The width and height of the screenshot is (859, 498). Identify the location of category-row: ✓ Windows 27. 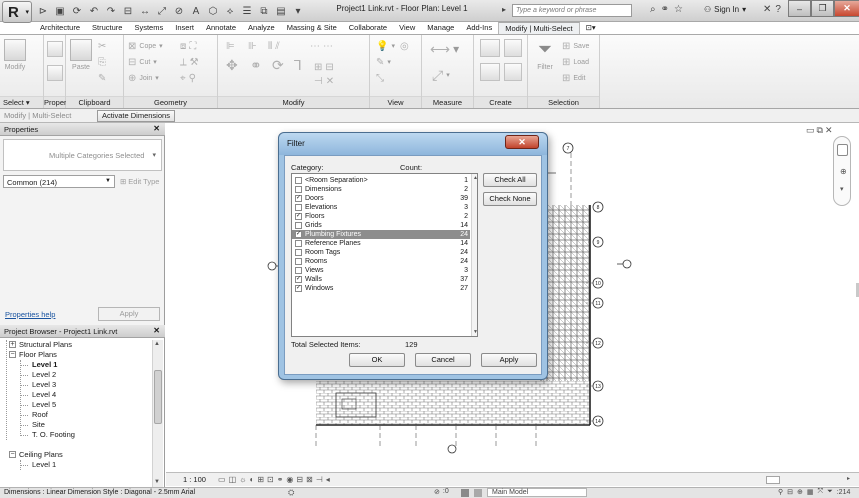
(381, 288).